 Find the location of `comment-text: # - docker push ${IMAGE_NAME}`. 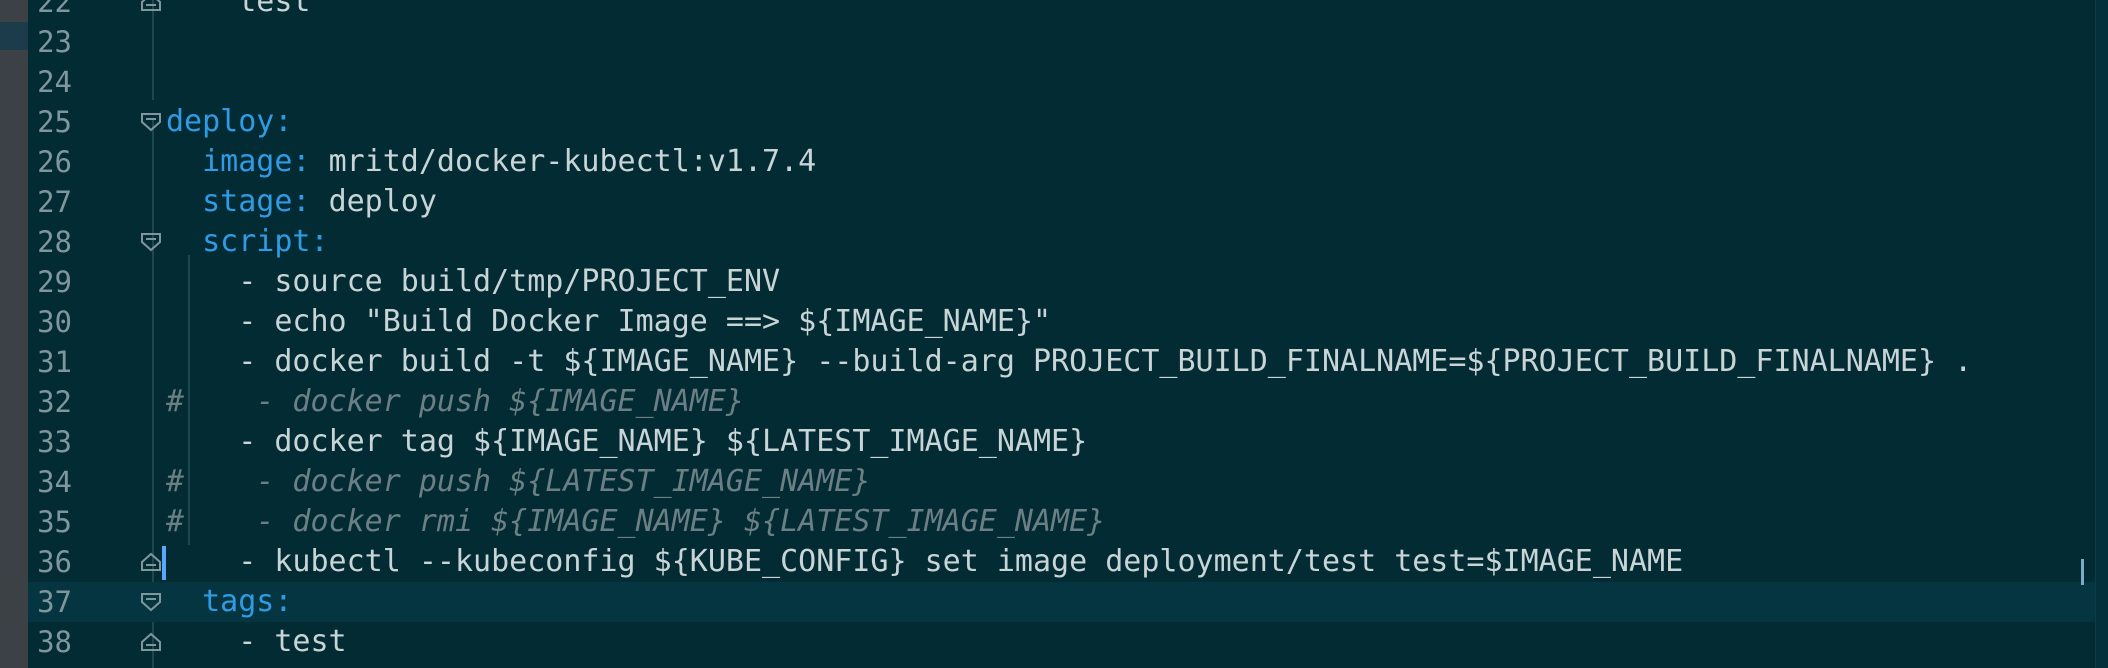

comment-text: # - docker push ${IMAGE_NAME} is located at coordinates (455, 401).